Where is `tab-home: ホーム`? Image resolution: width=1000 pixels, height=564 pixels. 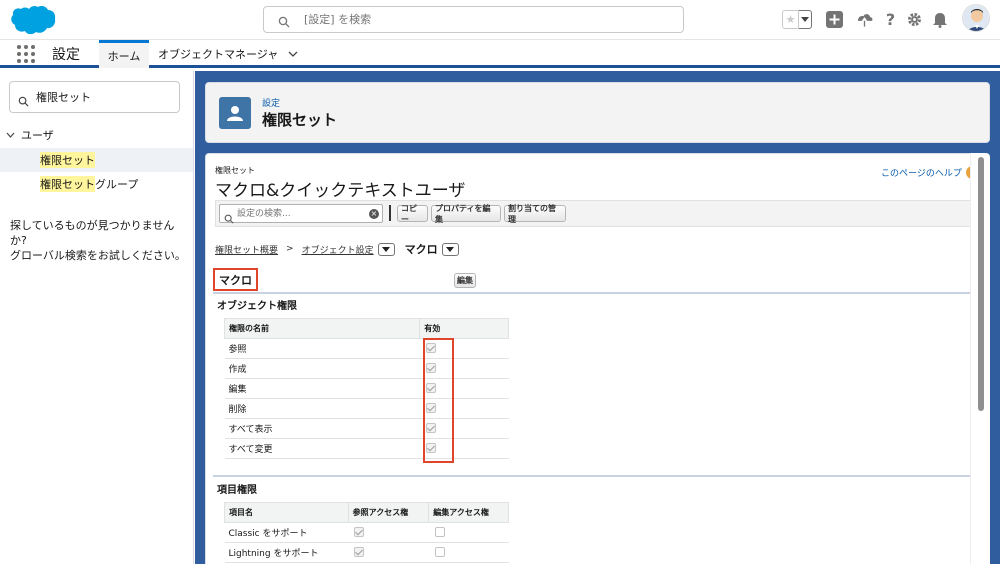 tab-home: ホーム is located at coordinates (124, 54).